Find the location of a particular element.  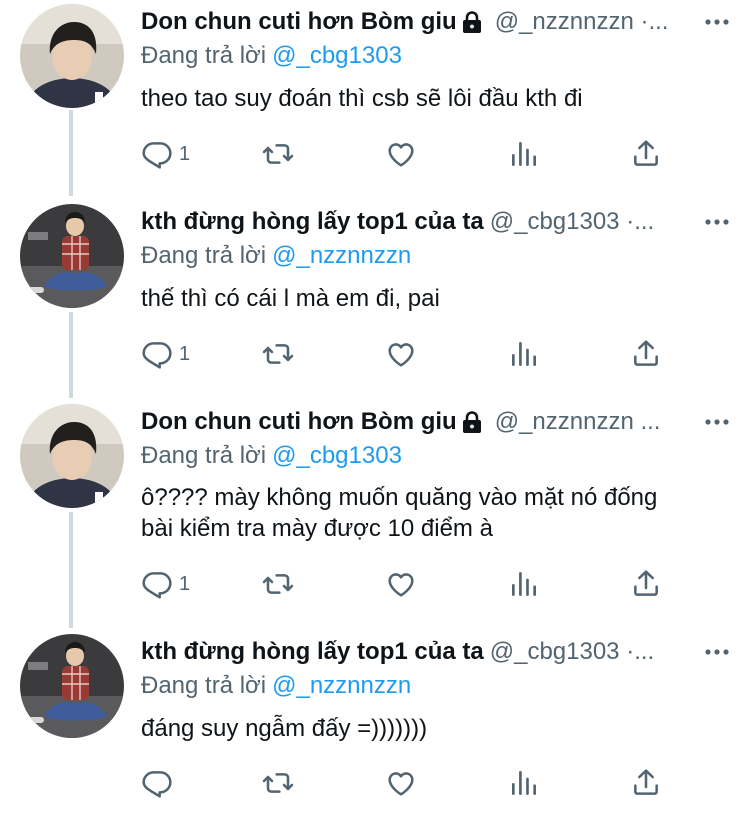

tweet-text-line: đáng suy ngẫm đấy =))))))) is located at coordinates (284, 728).